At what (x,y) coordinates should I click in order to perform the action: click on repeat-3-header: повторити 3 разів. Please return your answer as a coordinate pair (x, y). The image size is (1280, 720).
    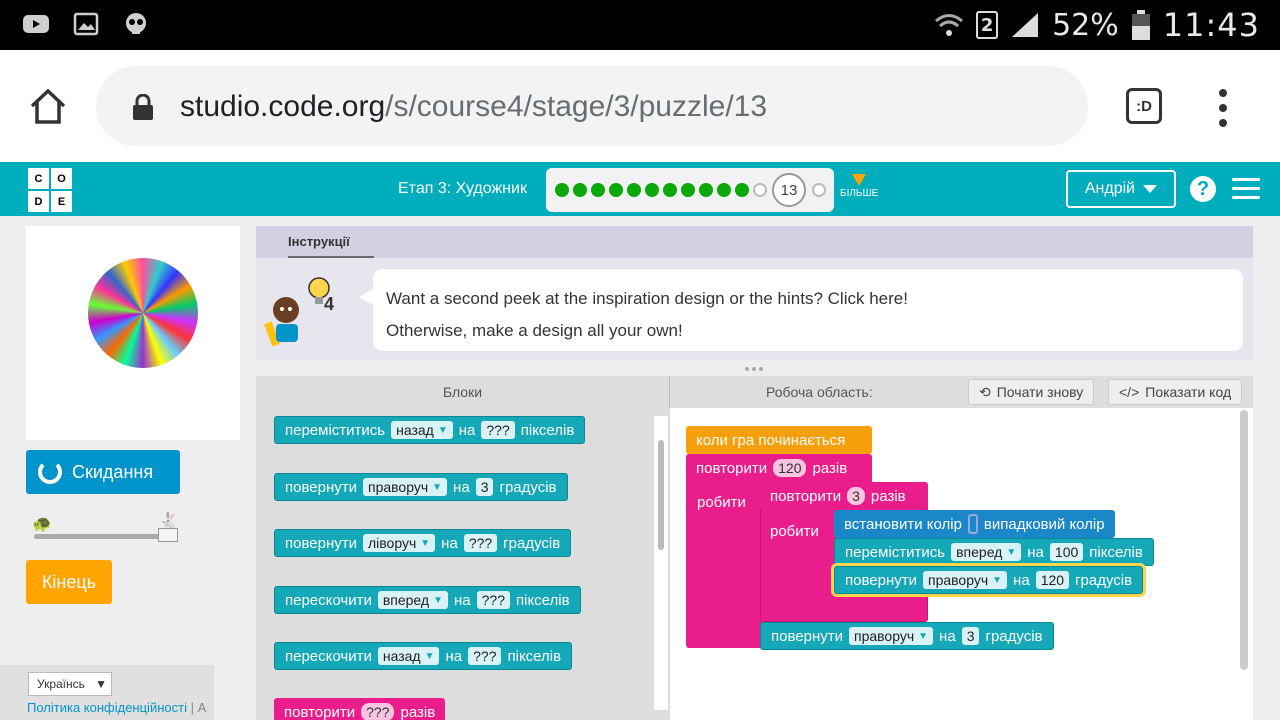
    Looking at the image, I should click on (844, 496).